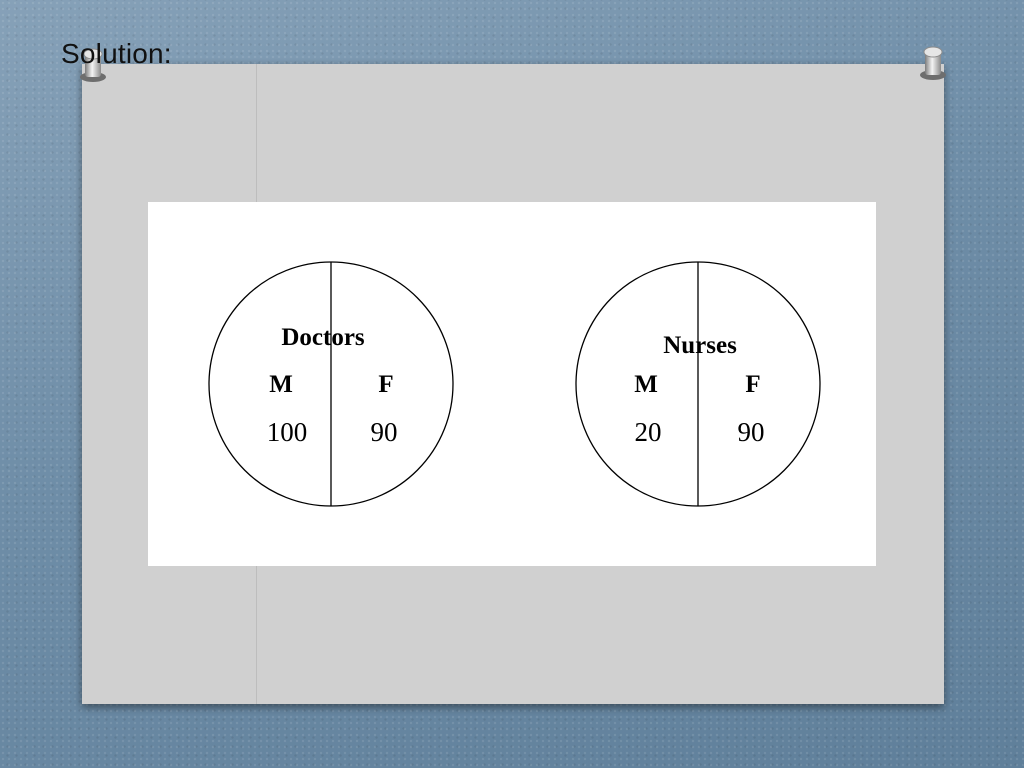 Image resolution: width=1024 pixels, height=768 pixels. What do you see at coordinates (648, 432) in the screenshot?
I see `nurses-male-value: 20` at bounding box center [648, 432].